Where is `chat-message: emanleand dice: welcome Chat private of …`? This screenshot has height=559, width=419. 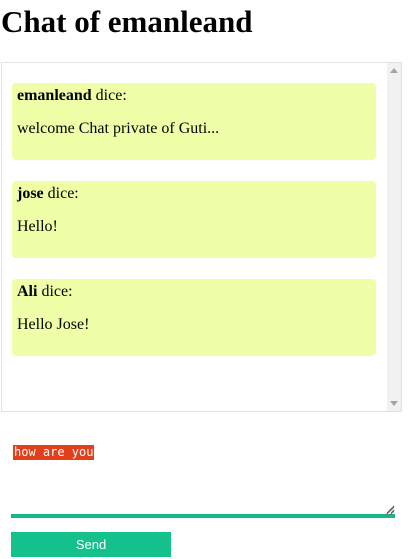
chat-message: emanleand dice: welcome Chat private of … is located at coordinates (194, 121).